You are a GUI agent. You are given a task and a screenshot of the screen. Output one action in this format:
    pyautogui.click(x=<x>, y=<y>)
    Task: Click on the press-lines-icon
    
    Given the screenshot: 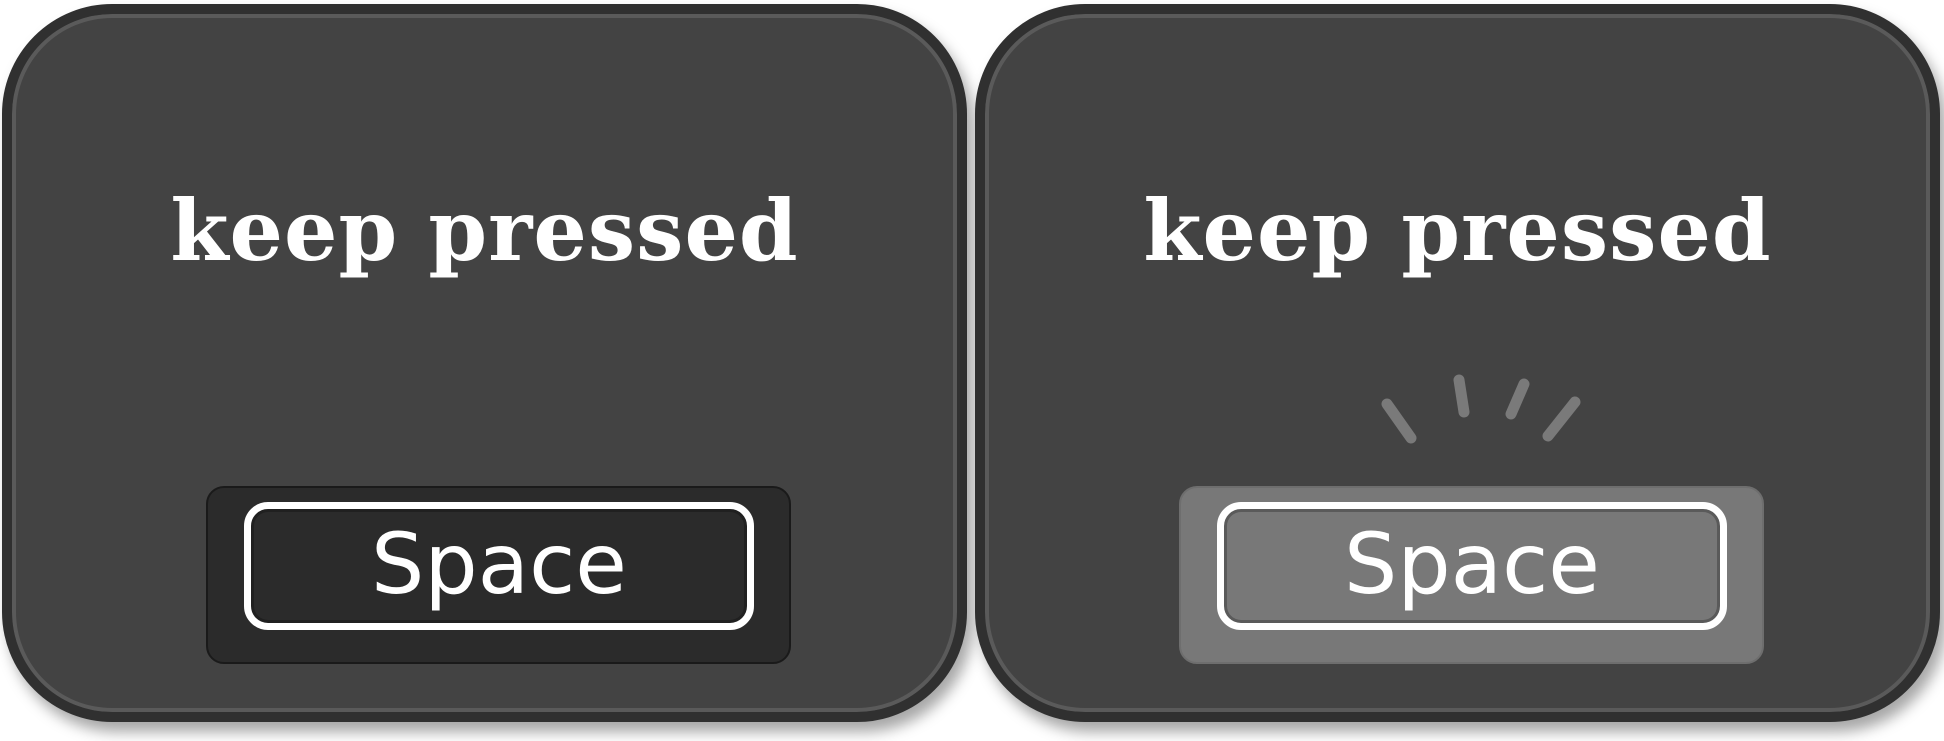 What is the action you would take?
    pyautogui.click(x=1481, y=409)
    